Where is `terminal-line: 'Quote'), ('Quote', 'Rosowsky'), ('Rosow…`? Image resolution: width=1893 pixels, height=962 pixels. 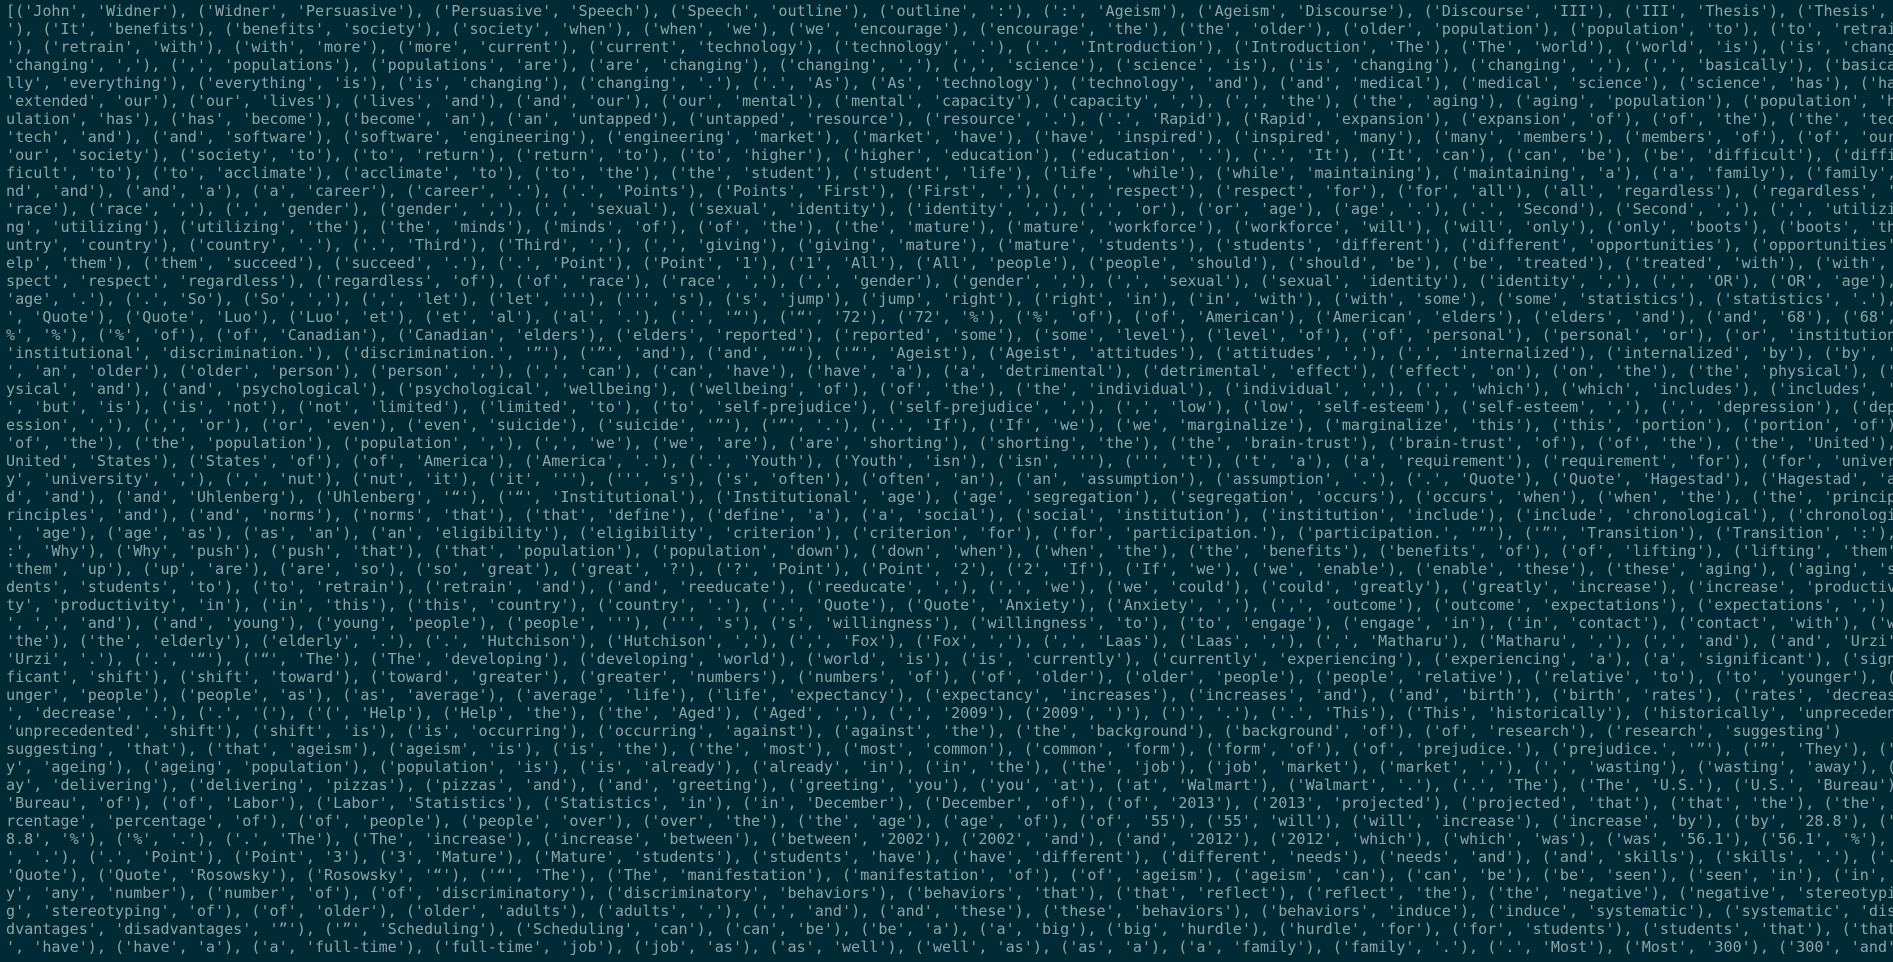
terminal-line: 'Quote'), ('Quote', 'Rosowsky'), ('Rosow… is located at coordinates (949, 875).